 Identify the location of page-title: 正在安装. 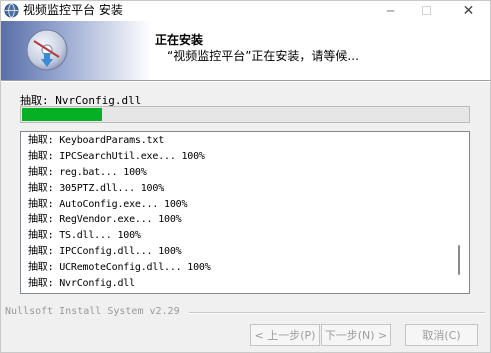
(179, 40).